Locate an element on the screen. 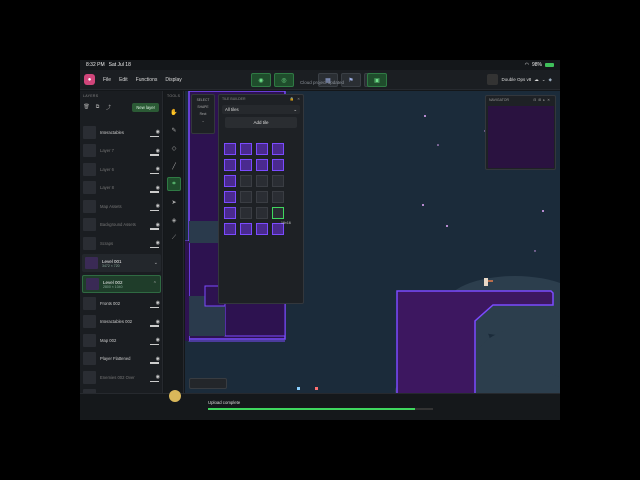 The height and width of the screenshot is (480, 640). project-info: Double Ops v8 ☁ ⌄ ◆ is located at coordinates (519, 79).